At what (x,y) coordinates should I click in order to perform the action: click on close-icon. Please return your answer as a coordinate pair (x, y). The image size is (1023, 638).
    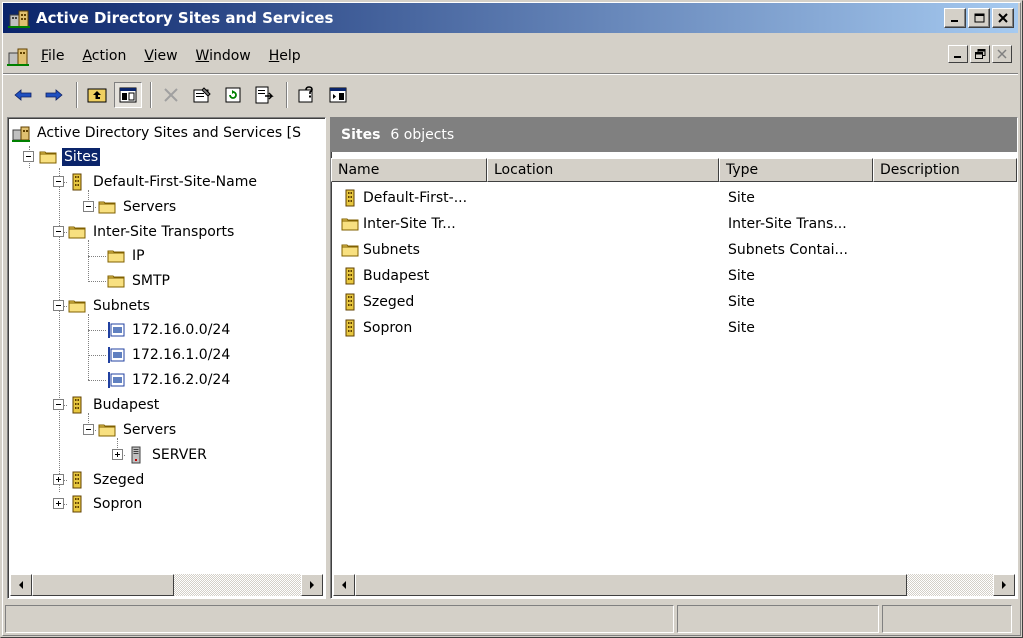
    Looking at the image, I should click on (1001, 53).